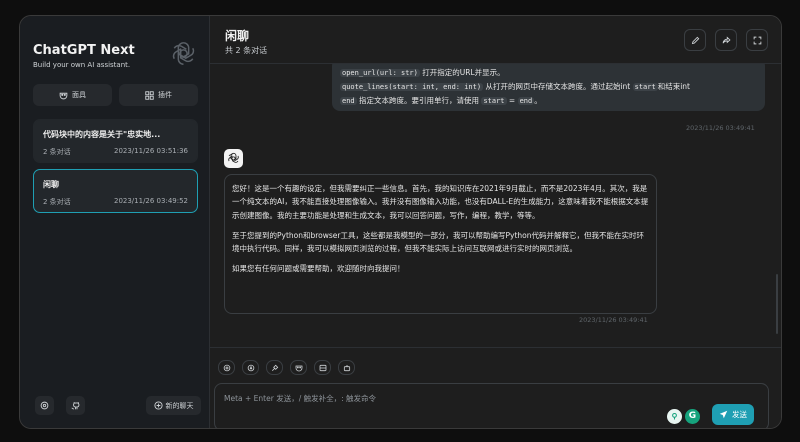  I want to click on app-title: ChatGPT Next, so click(84, 50).